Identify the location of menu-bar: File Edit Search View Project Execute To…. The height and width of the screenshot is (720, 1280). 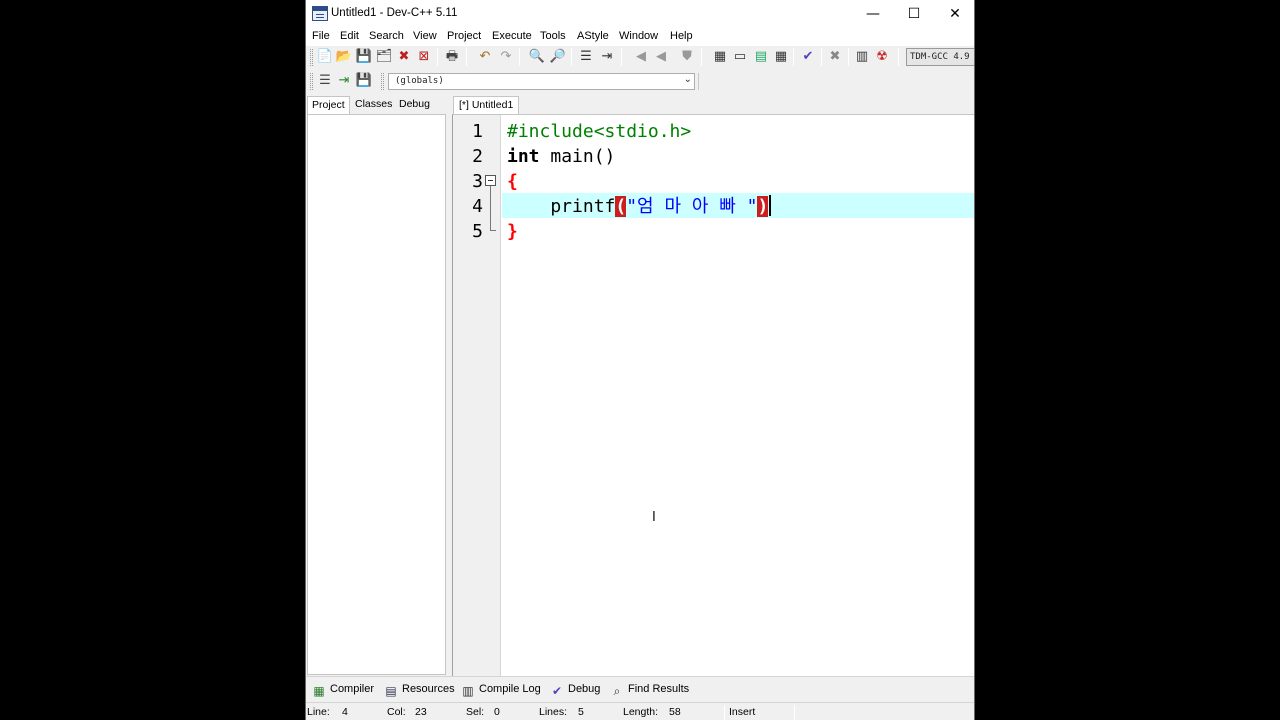
(640, 37).